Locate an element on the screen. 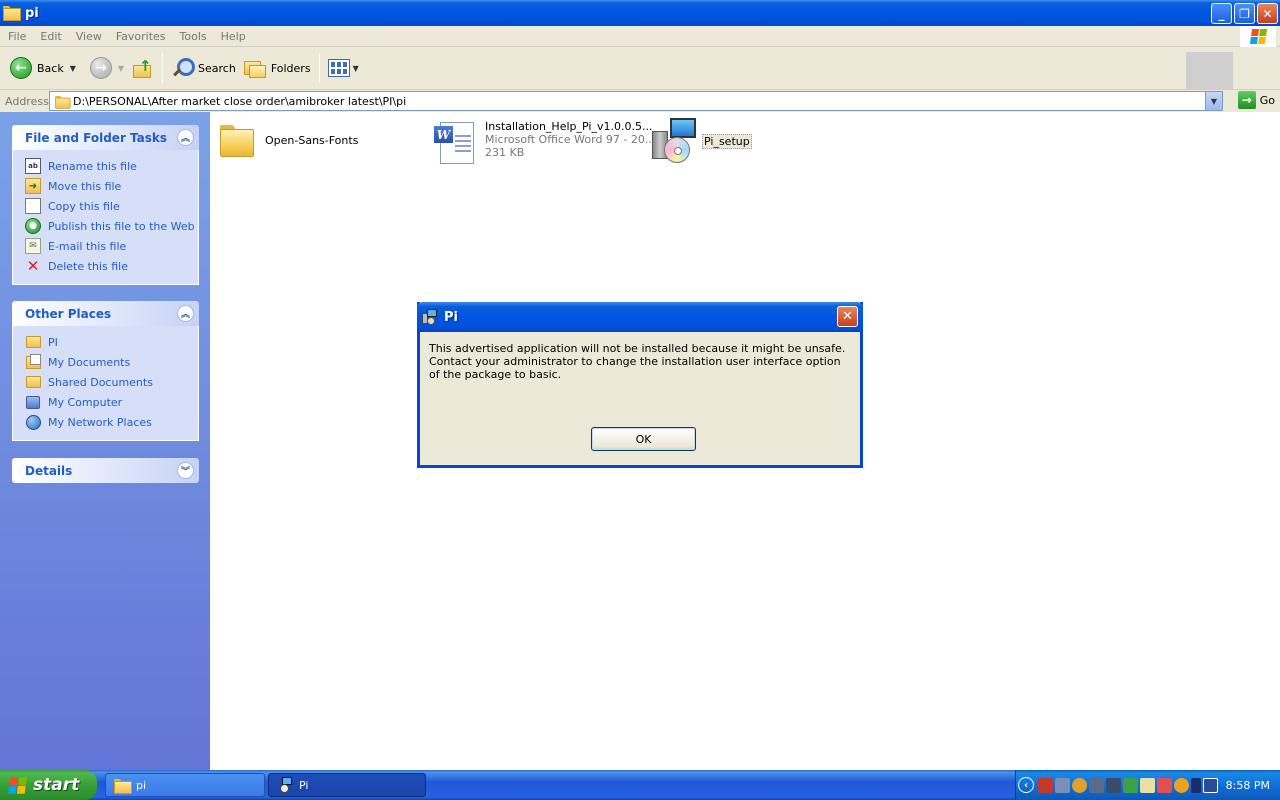 The height and width of the screenshot is (800, 1280). menu-file: File is located at coordinates (17, 36).